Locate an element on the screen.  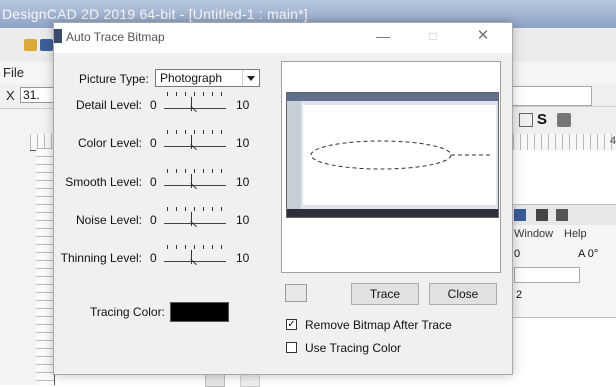
preview-thumbnail is located at coordinates (392, 155).